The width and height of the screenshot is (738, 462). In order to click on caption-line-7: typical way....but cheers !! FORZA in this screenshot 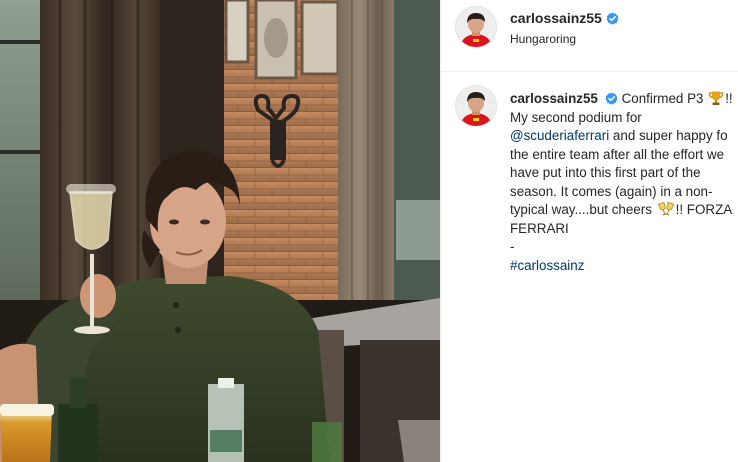, I will do `click(624, 210)`.